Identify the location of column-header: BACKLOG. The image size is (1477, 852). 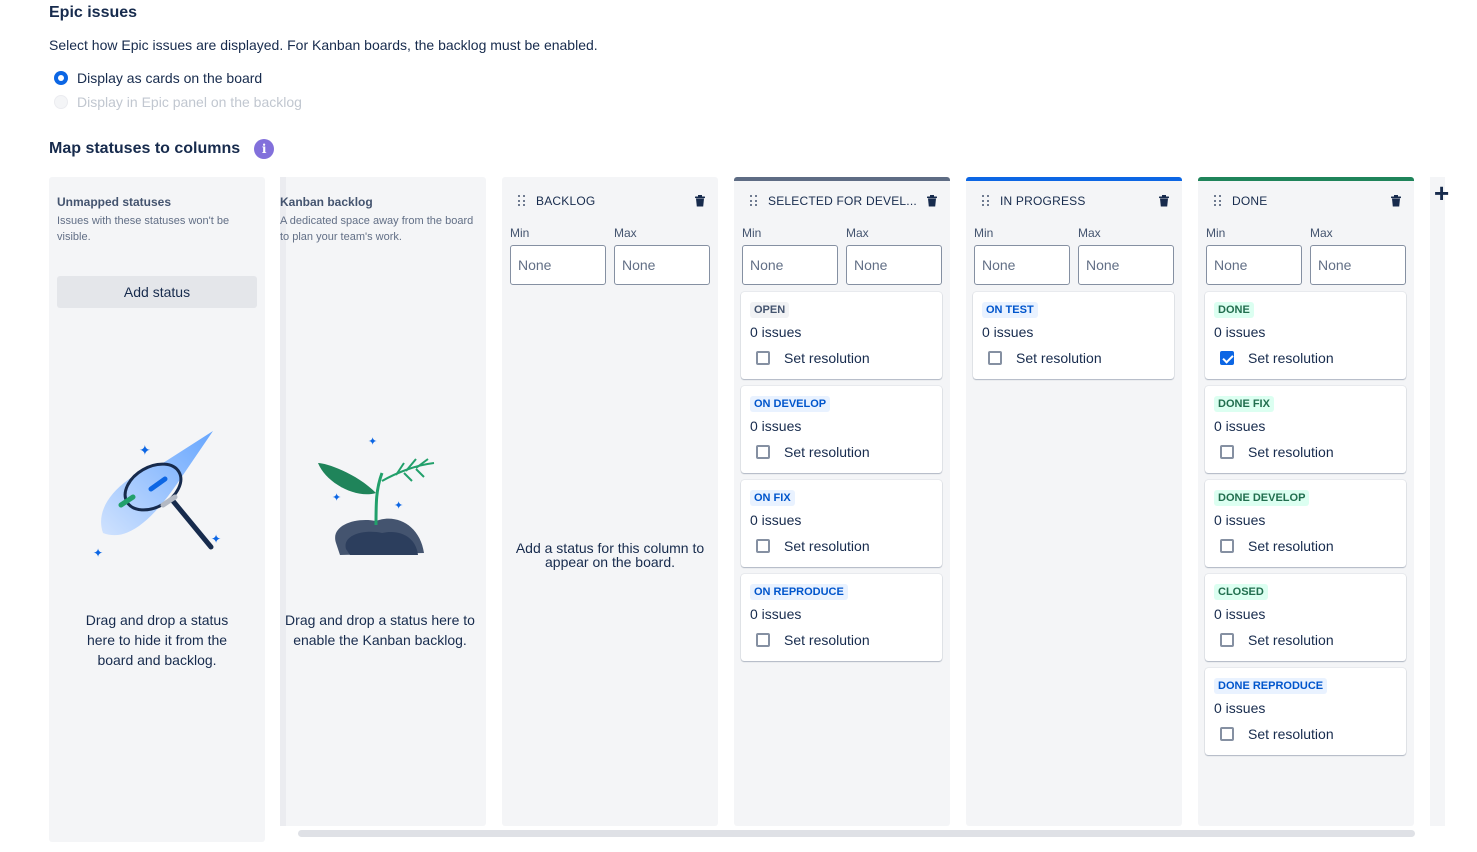
(612, 201).